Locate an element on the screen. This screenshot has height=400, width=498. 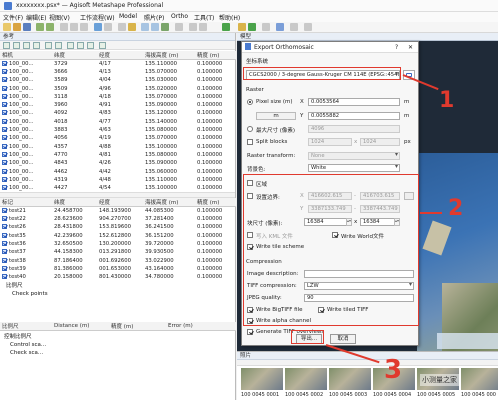
redo-icon is located at coordinates (50, 27).